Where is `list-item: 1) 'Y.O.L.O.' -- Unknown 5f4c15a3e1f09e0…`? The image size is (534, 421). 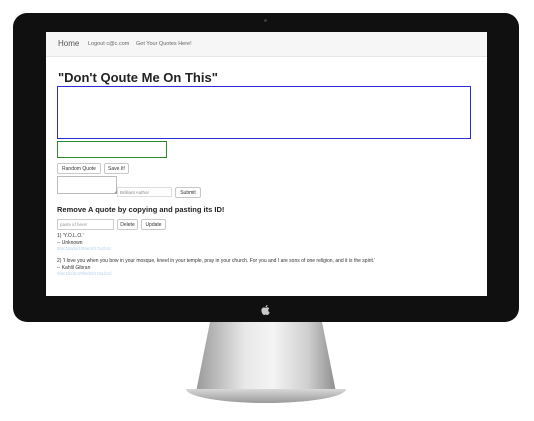
list-item: 1) 'Y.O.L.O.' -- Unknown 5f4c15a3e1f09e0… is located at coordinates (267, 242).